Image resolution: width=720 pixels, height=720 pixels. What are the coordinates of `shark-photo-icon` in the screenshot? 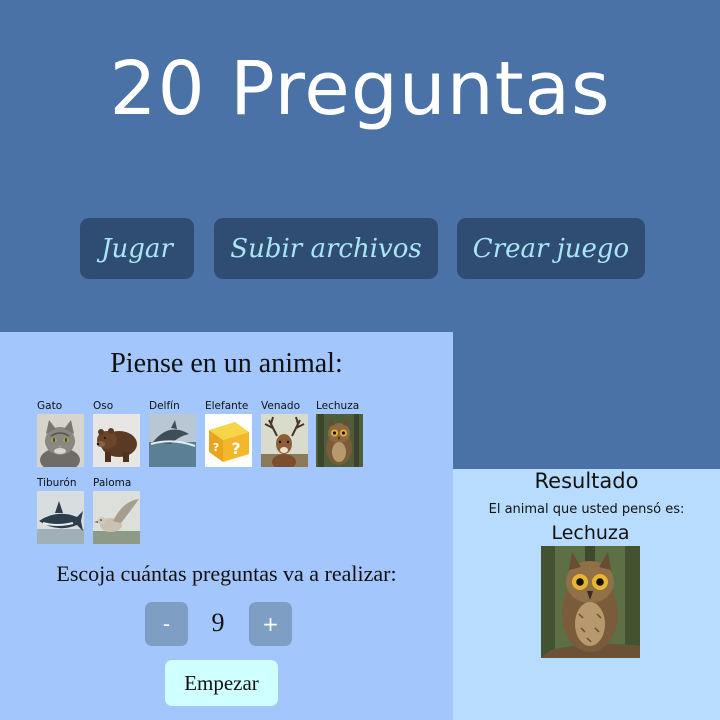 It's located at (60, 517).